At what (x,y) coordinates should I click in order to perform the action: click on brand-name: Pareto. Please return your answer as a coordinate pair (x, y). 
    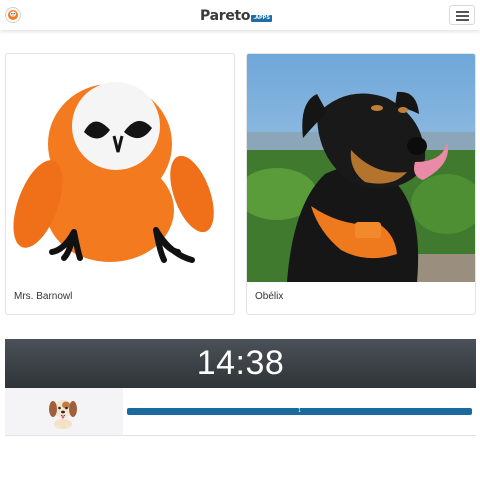
    Looking at the image, I should click on (225, 16).